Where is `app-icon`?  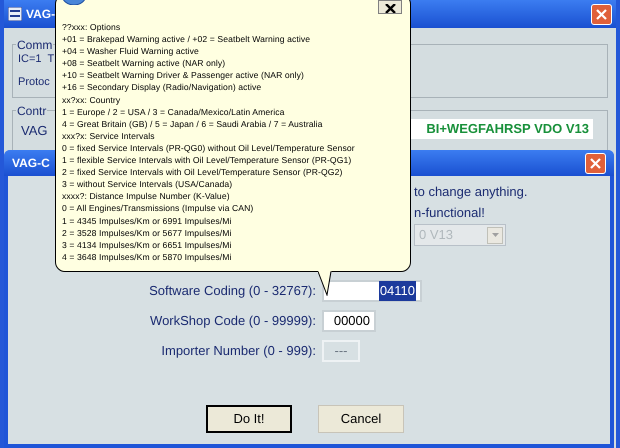
app-icon is located at coordinates (15, 14).